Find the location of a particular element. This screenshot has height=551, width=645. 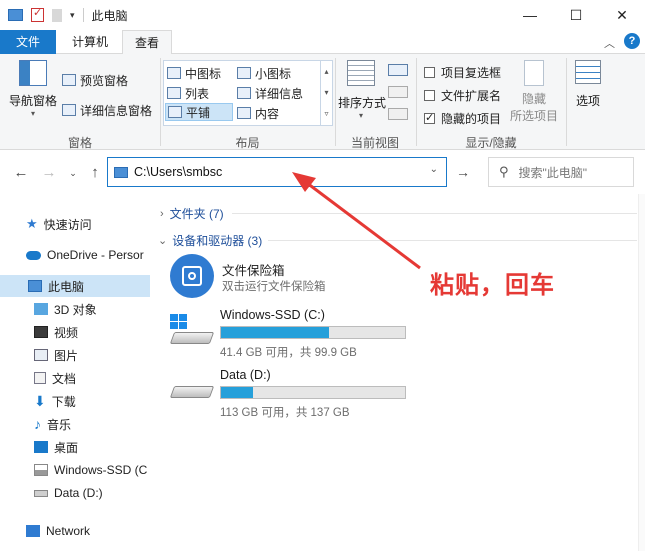

annotation-text: 粘贴，回车 is located at coordinates (492, 285).